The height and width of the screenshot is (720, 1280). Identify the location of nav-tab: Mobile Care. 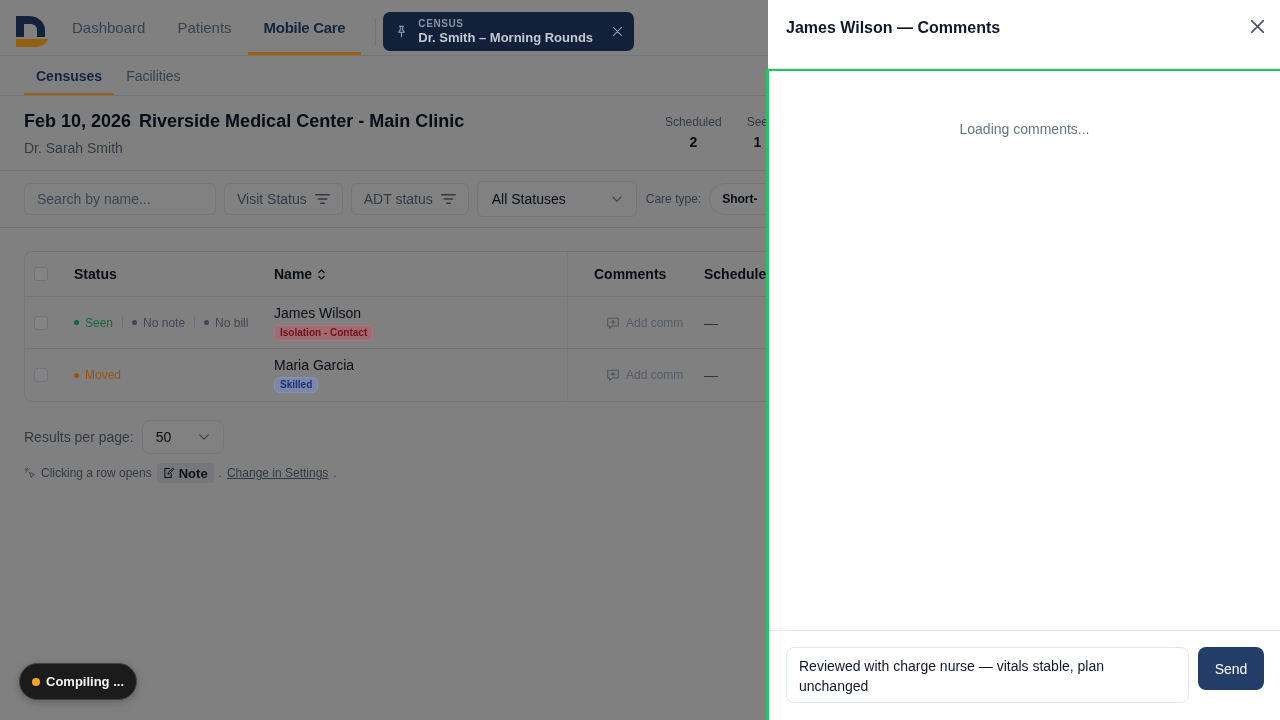
(304, 27).